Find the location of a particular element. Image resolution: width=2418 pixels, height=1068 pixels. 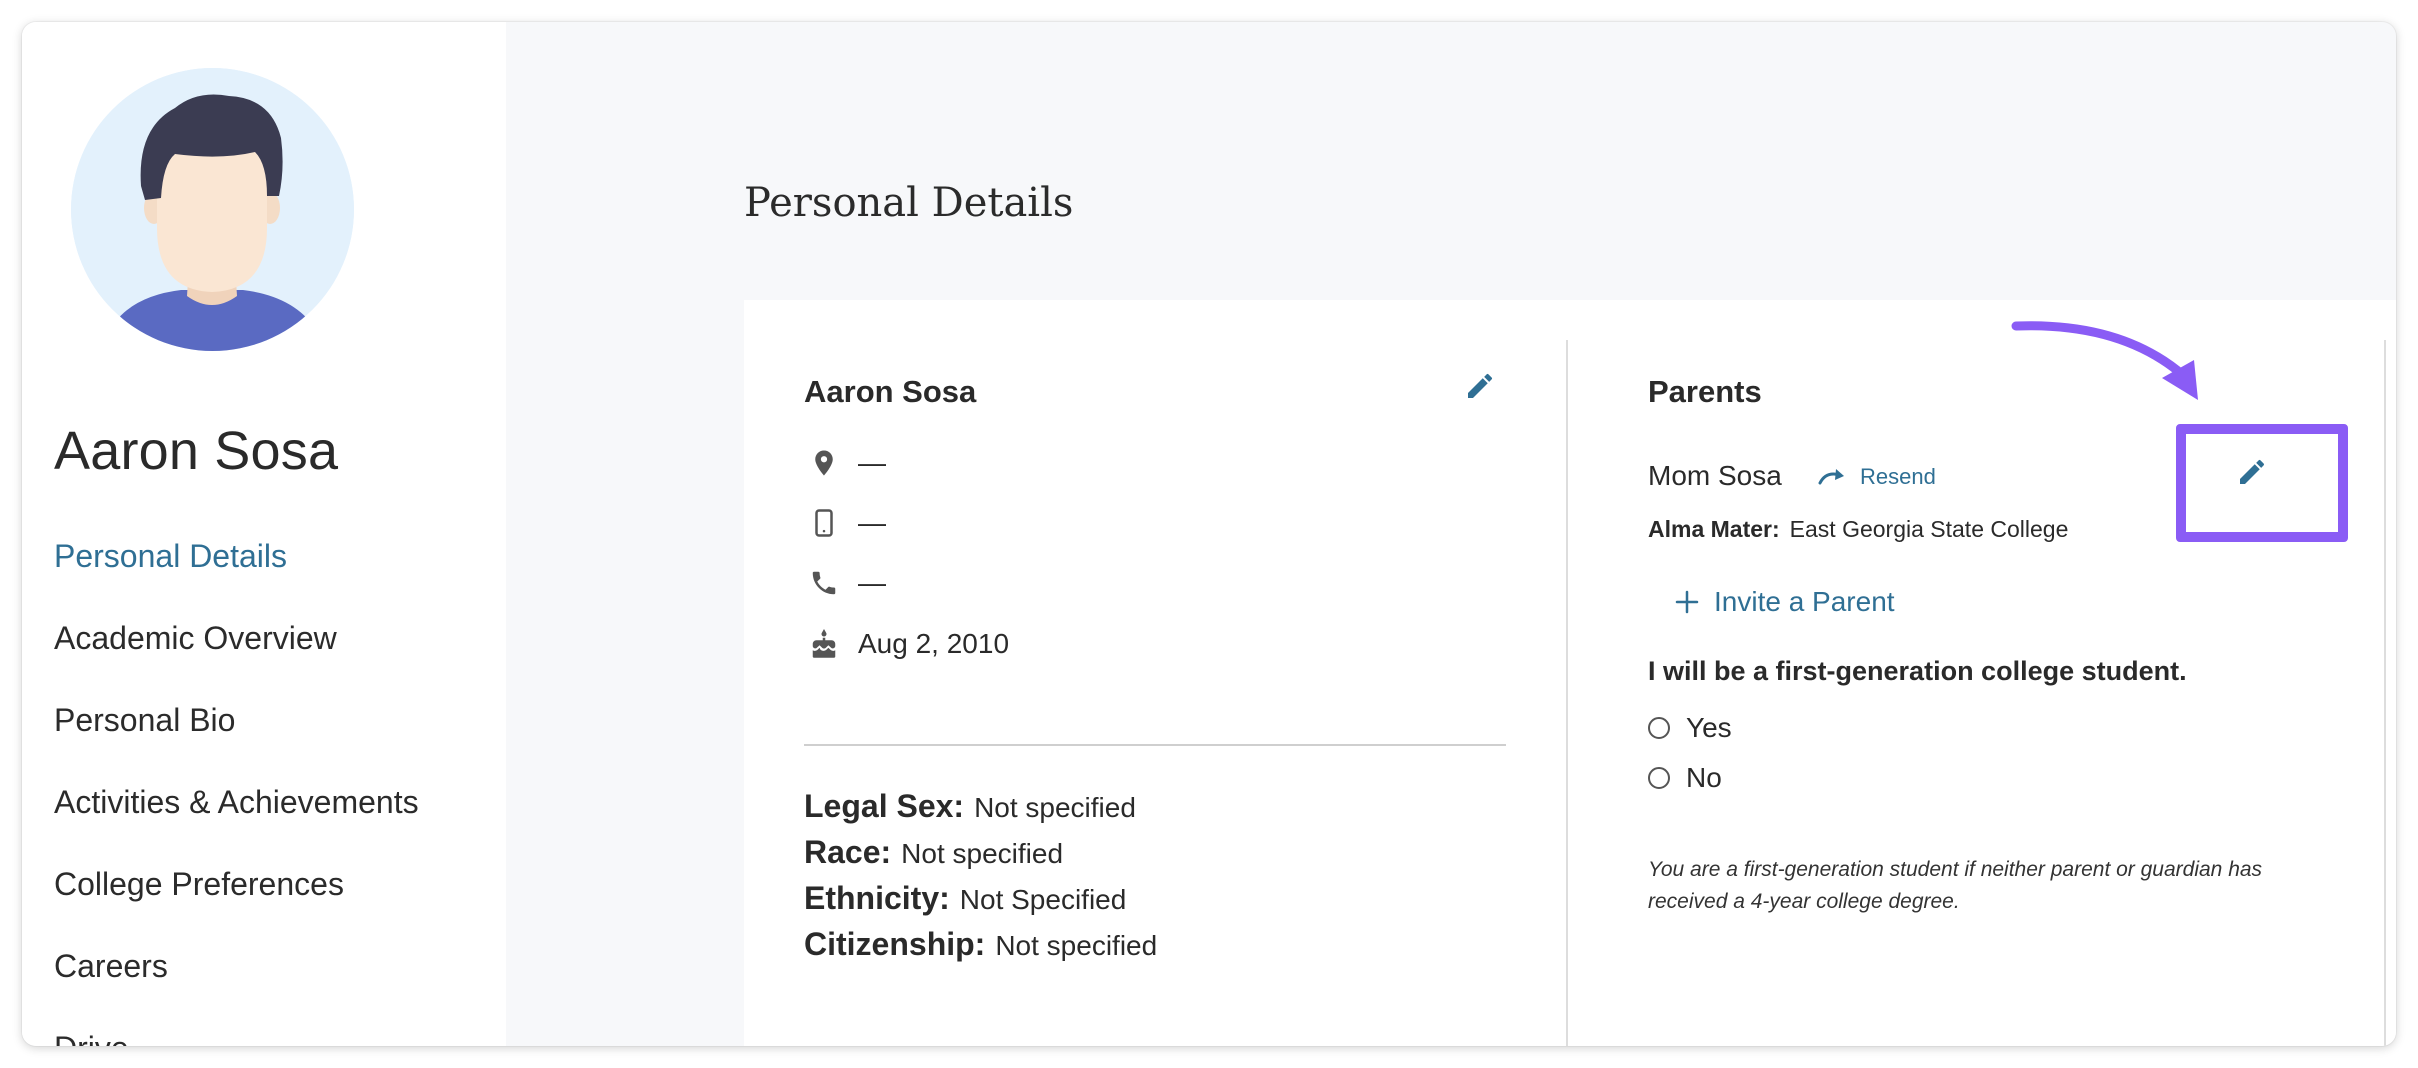

parents-title: Parents is located at coordinates (1705, 391).